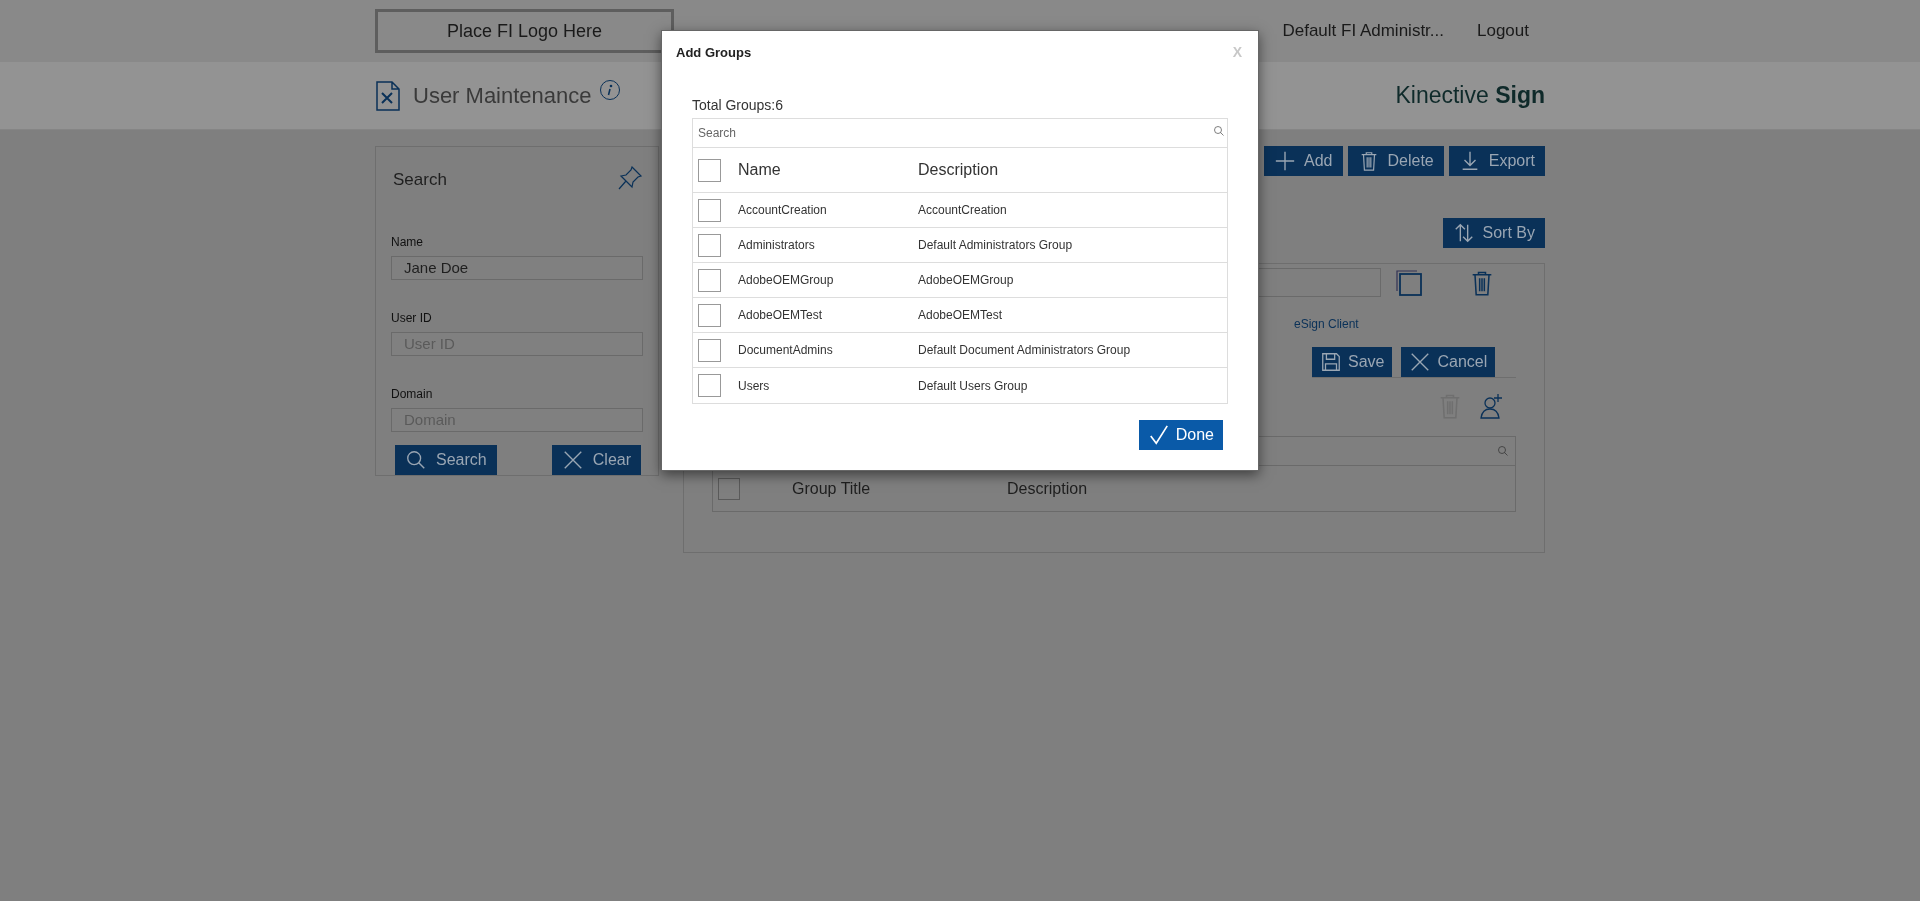 The image size is (1920, 901). I want to click on cancel-button: Cancel, so click(1448, 362).